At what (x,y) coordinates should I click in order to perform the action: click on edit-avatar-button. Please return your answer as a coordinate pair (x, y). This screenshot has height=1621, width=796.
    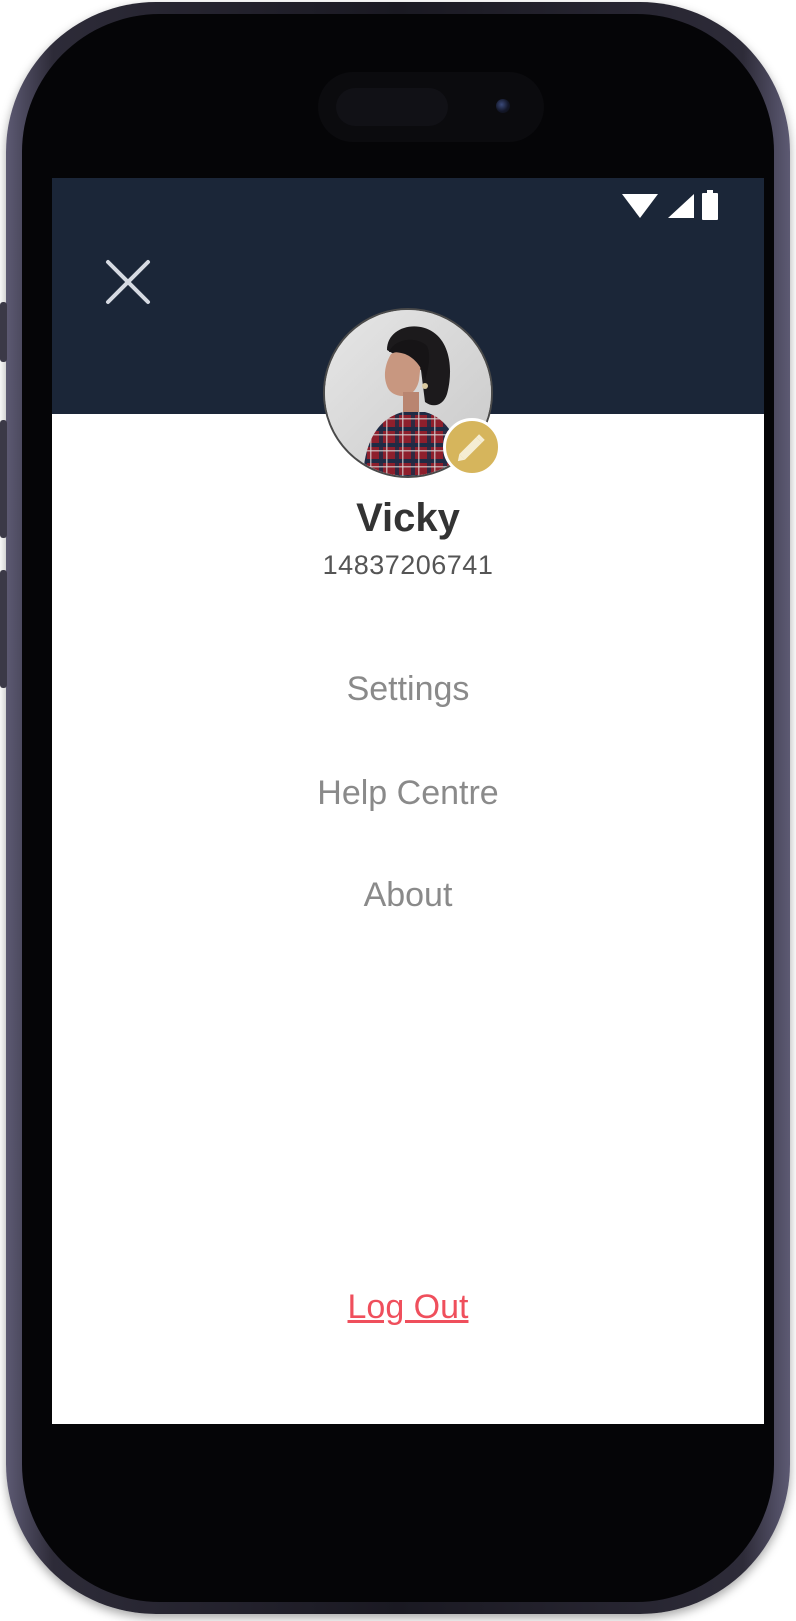
    Looking at the image, I should click on (472, 447).